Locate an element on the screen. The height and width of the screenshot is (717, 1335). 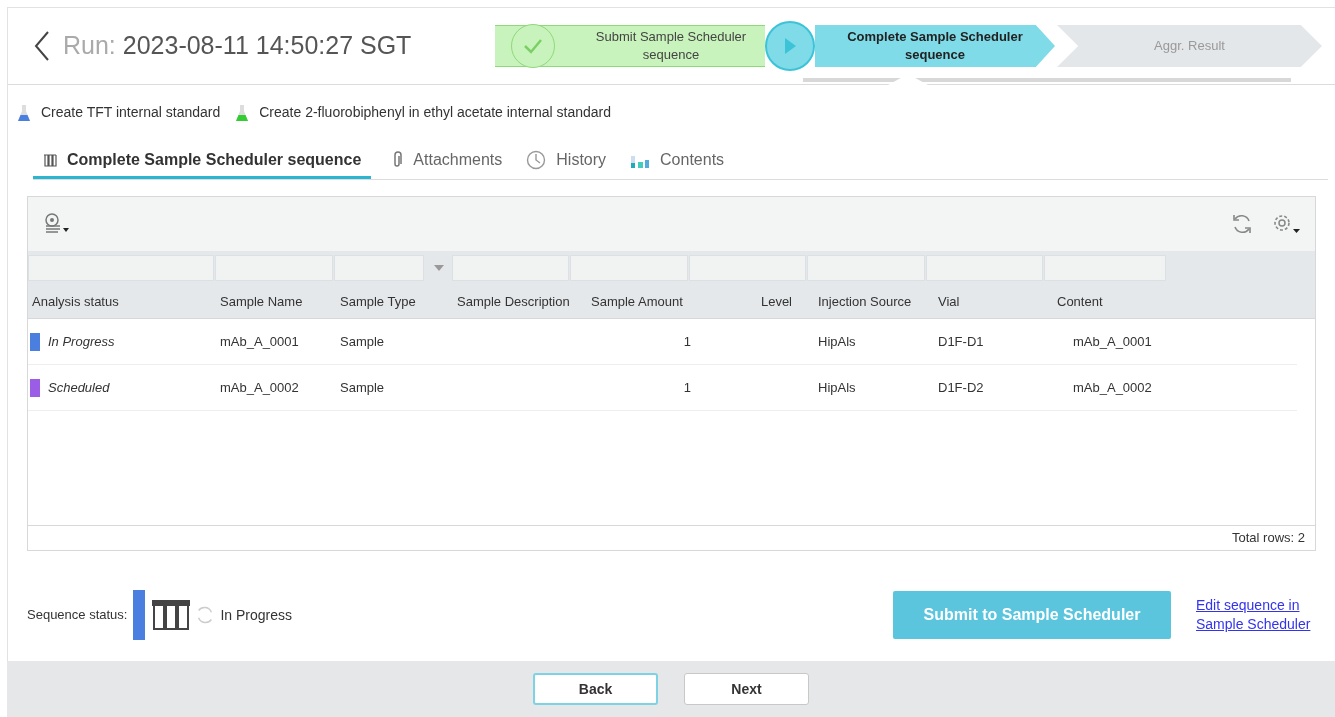
wizard-step: Submit Sample Scheduler sequence is located at coordinates (630, 46).